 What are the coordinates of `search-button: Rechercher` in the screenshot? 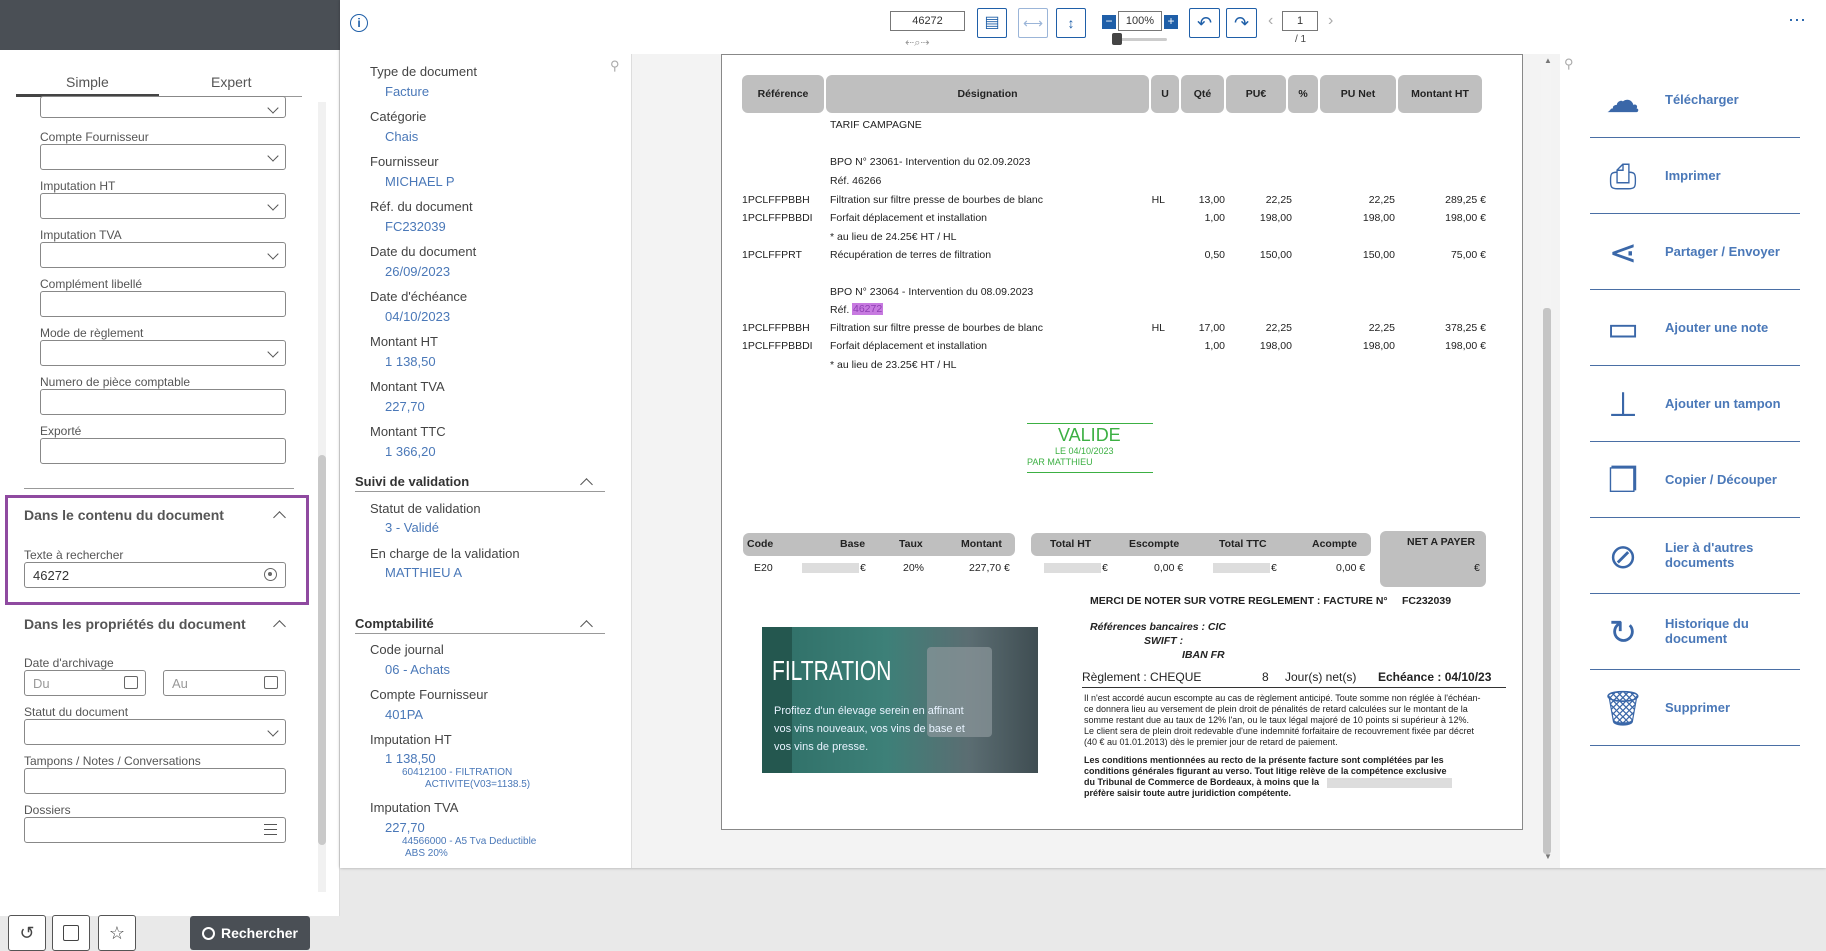 It's located at (250, 933).